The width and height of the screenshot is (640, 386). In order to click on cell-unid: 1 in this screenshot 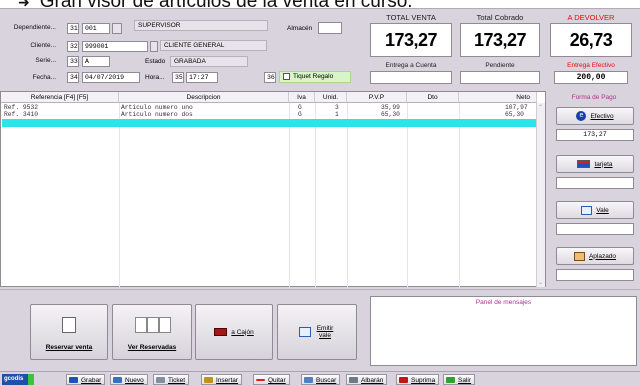, I will do `click(337, 114)`.